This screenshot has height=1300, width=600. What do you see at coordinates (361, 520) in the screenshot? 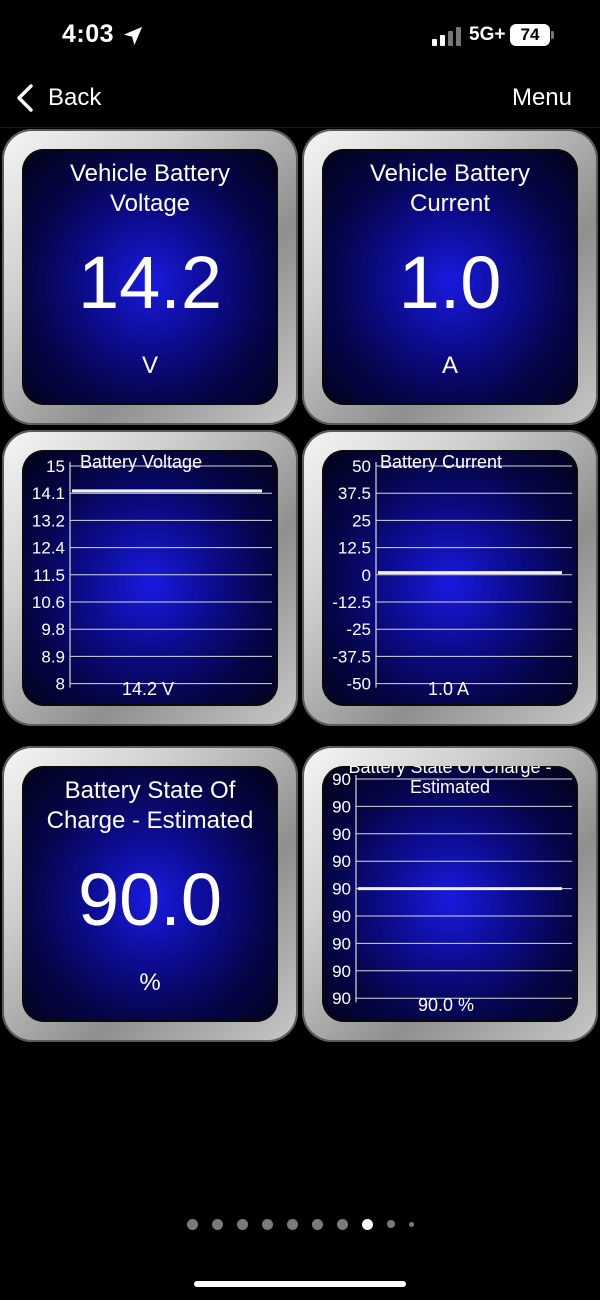
I see `y-tick-label: 25` at bounding box center [361, 520].